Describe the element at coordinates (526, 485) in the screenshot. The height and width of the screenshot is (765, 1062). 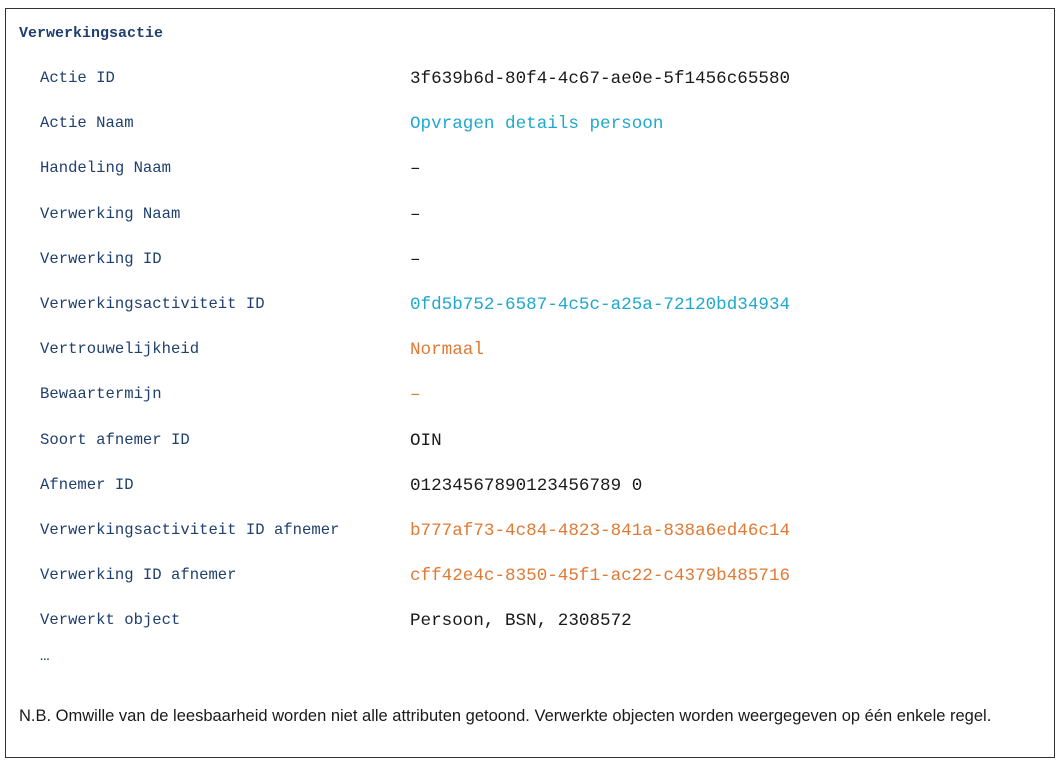
I see `attribute-value: 01234567890123456789 0` at that location.